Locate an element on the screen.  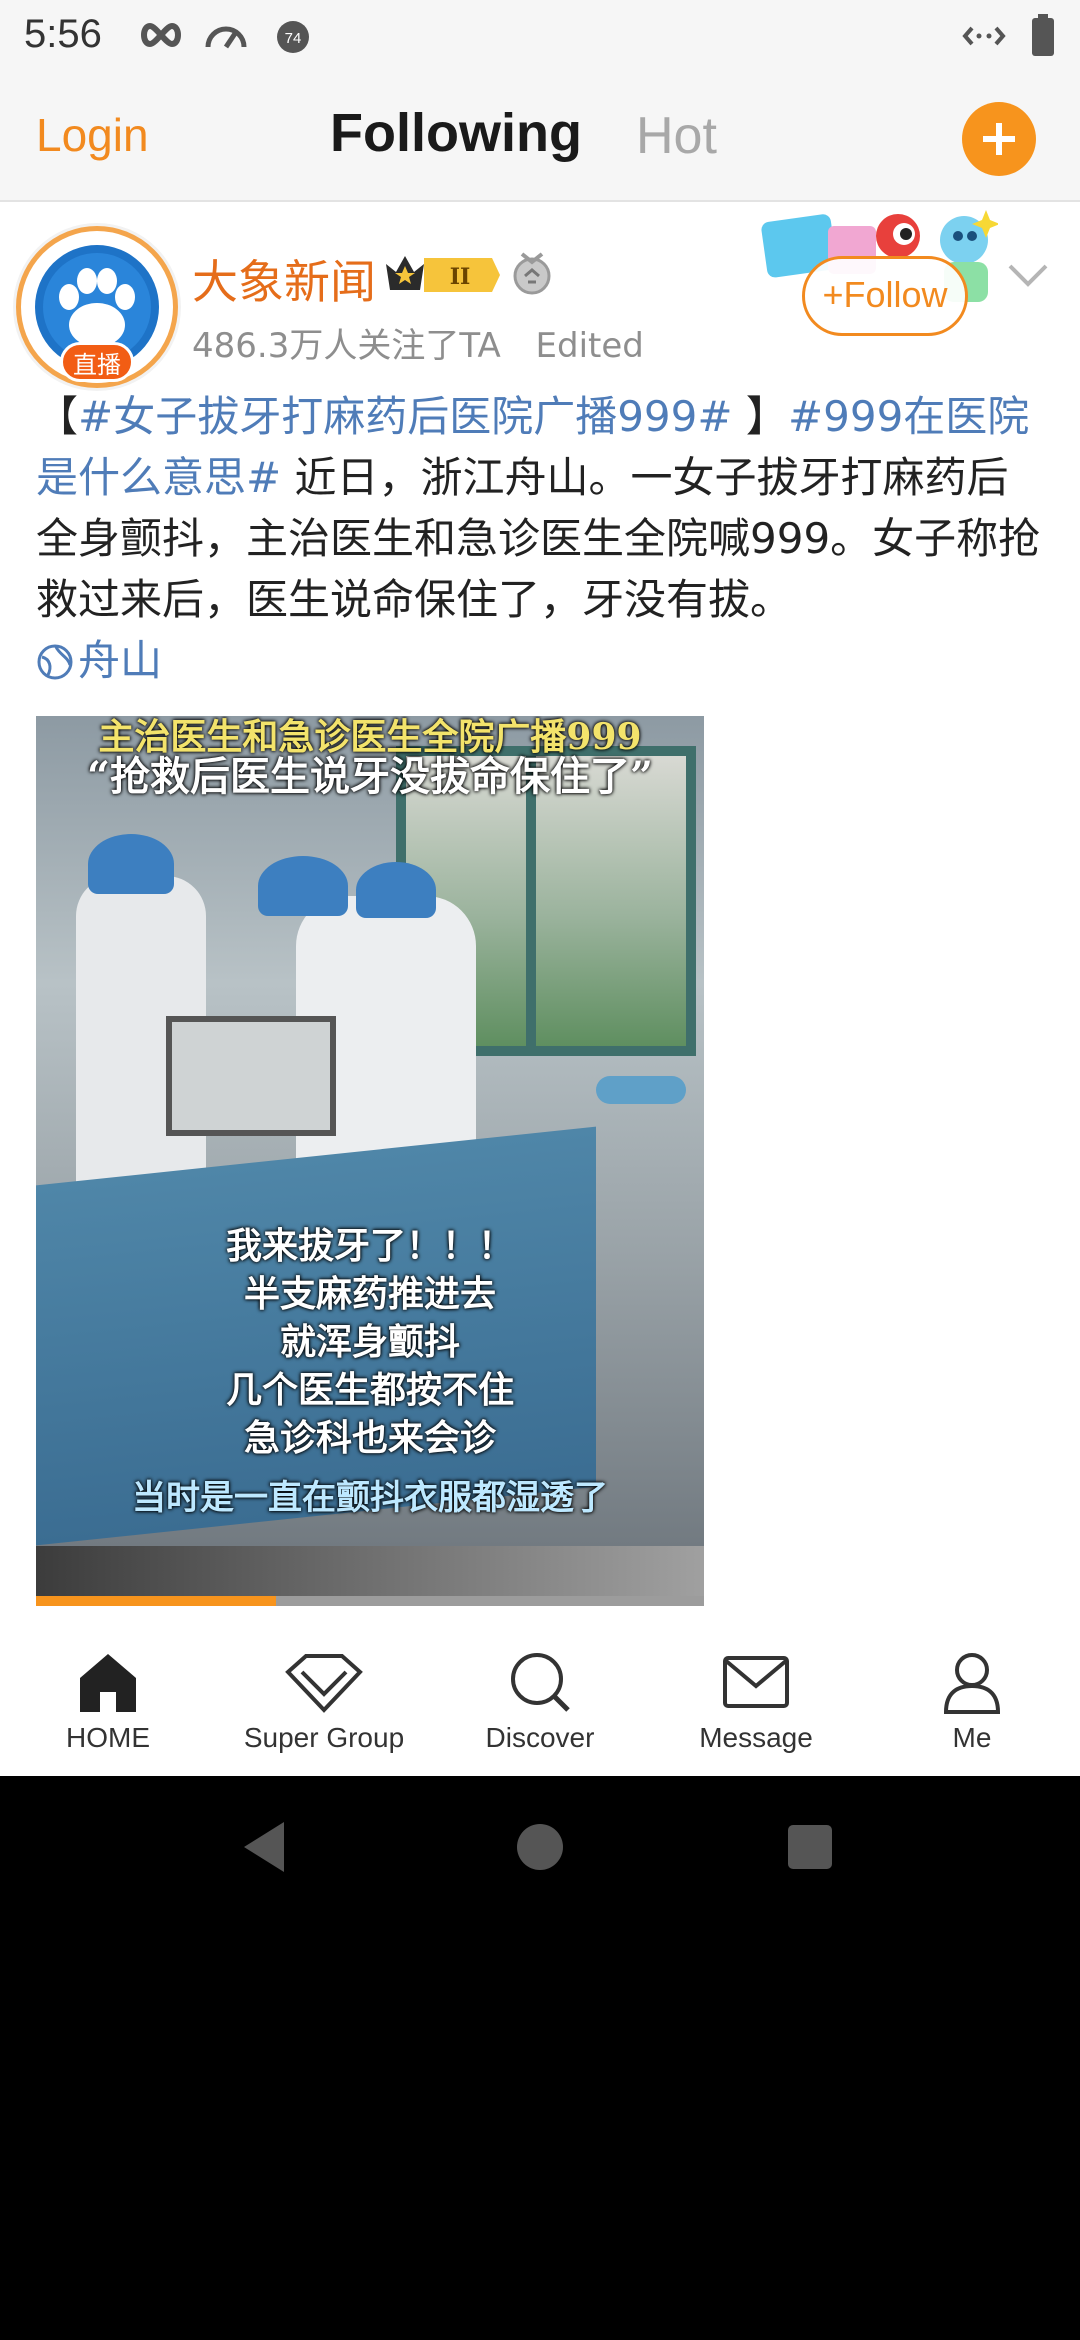
top-nav: Login Following Hot is located at coordinates (540, 137).